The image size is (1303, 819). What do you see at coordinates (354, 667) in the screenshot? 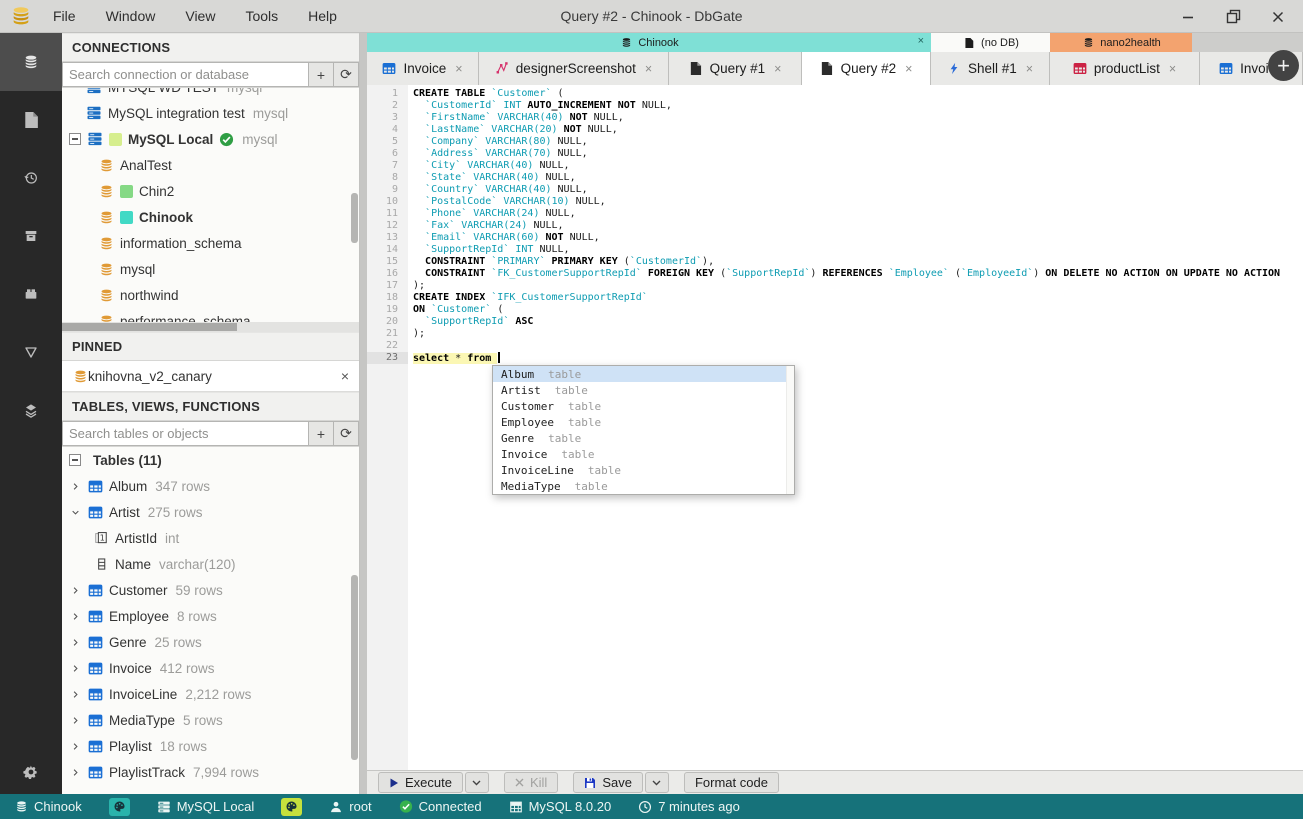
I see `tables-vscrollbar` at bounding box center [354, 667].